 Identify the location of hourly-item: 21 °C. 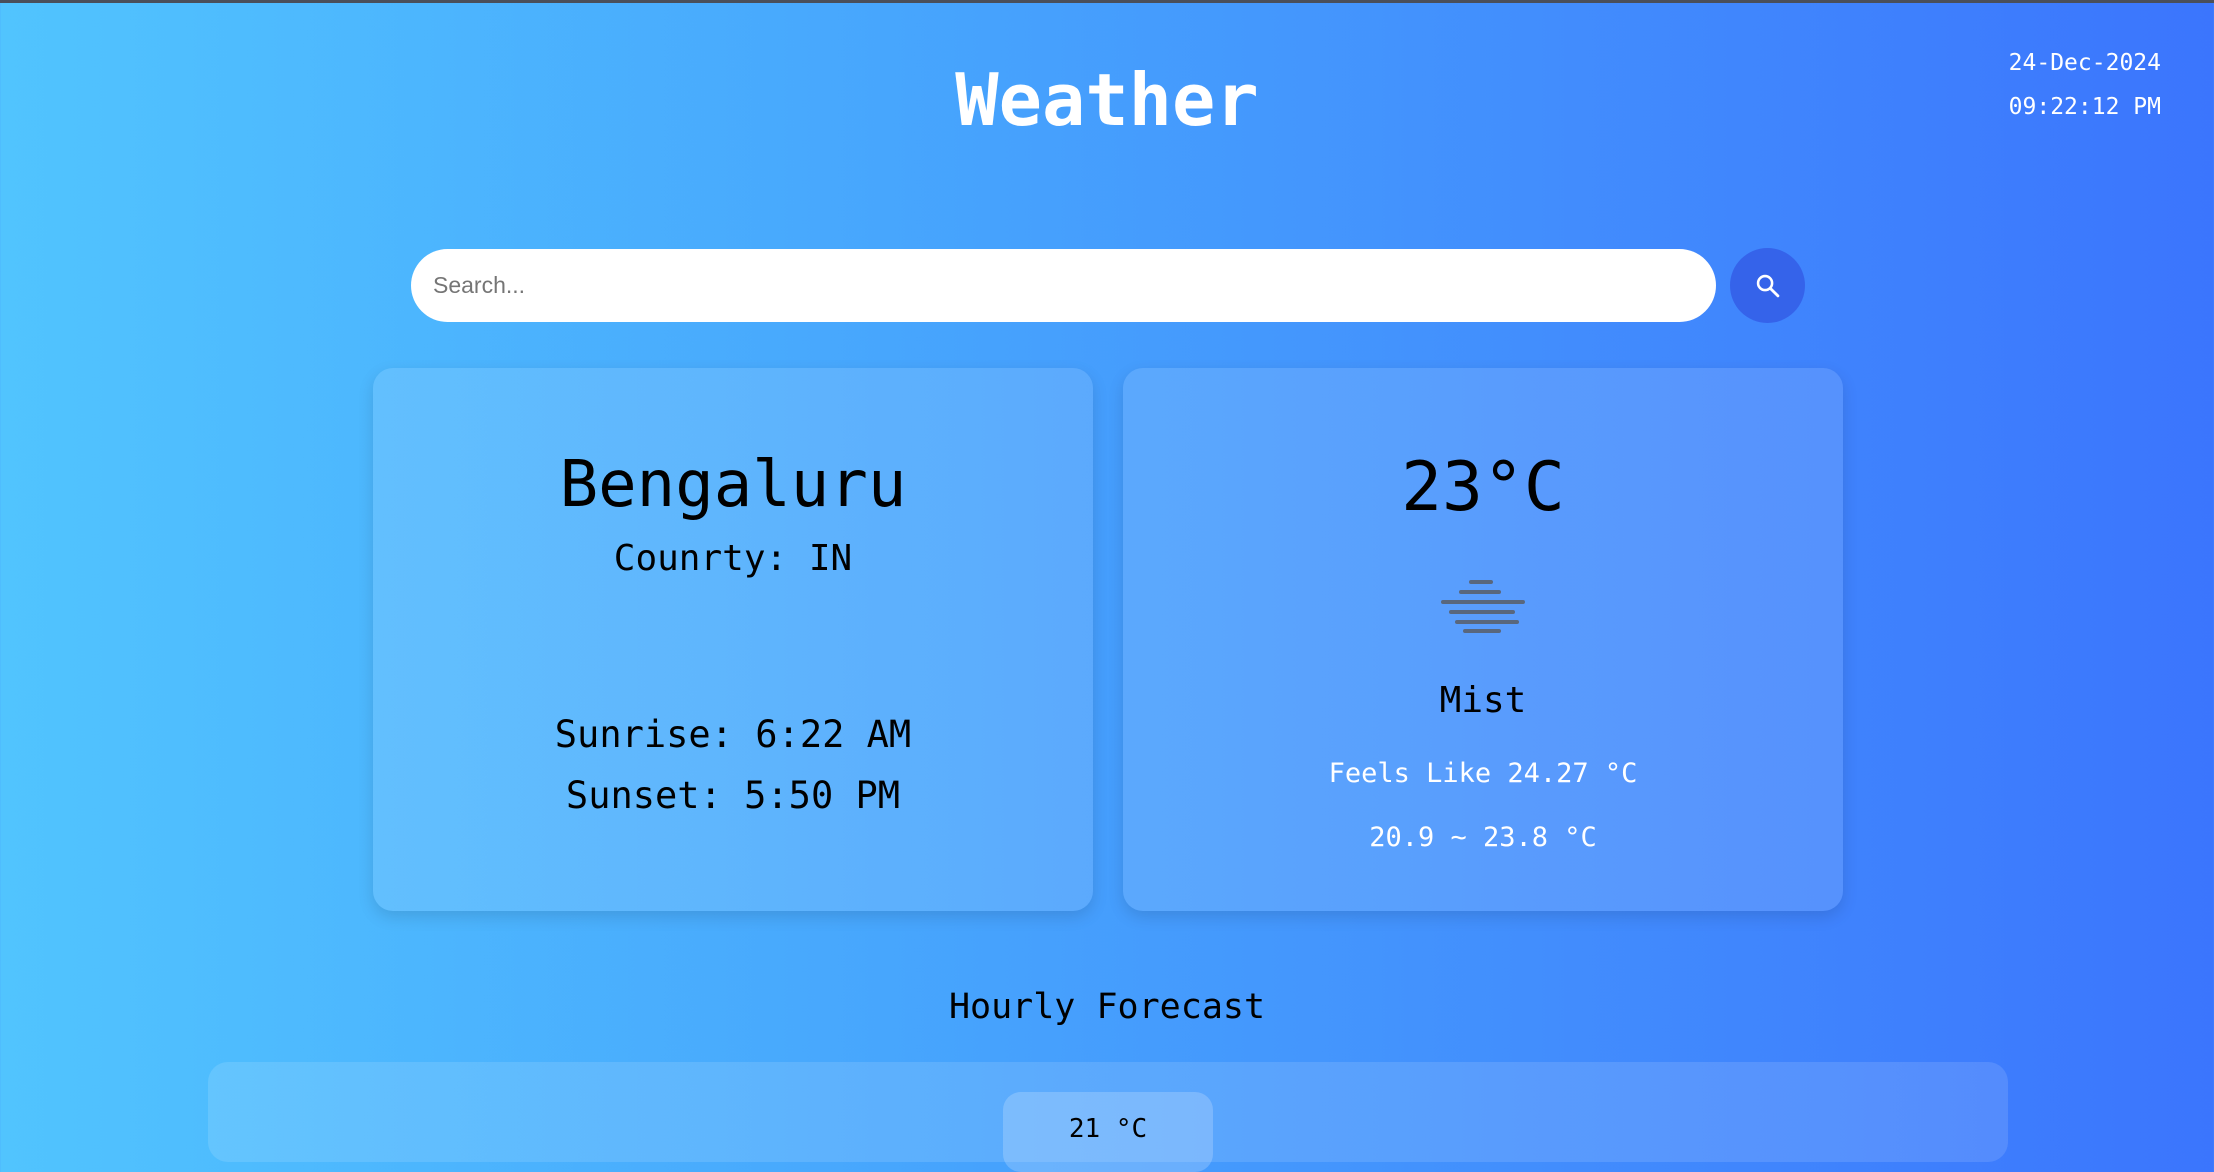
(1108, 1132).